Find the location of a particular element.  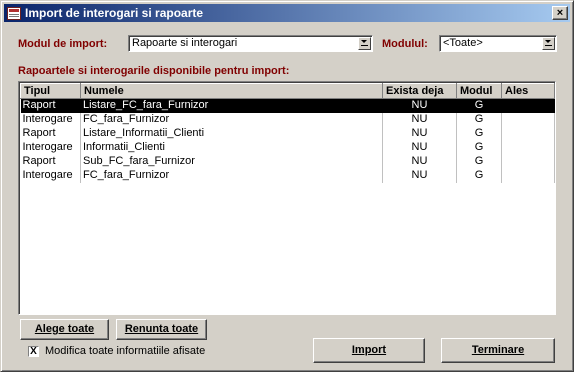

import-button: Import is located at coordinates (369, 350).